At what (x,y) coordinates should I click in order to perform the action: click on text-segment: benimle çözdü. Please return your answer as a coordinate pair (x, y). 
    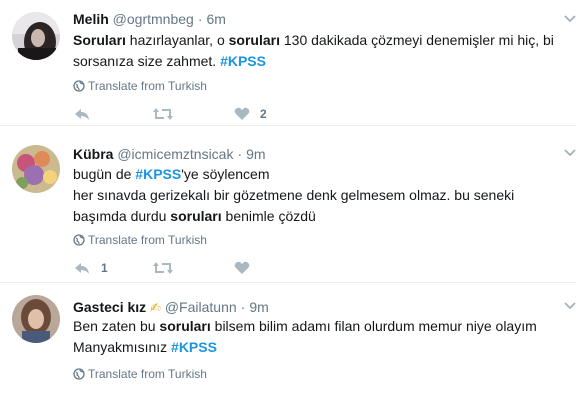
    Looking at the image, I should click on (268, 216).